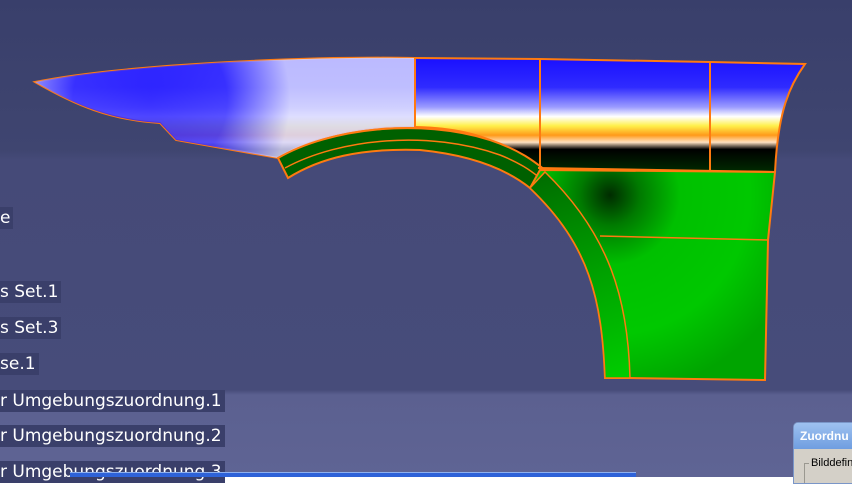 The height and width of the screenshot is (484, 852). I want to click on dialog-group-label: Bilddefin, so click(830, 463).